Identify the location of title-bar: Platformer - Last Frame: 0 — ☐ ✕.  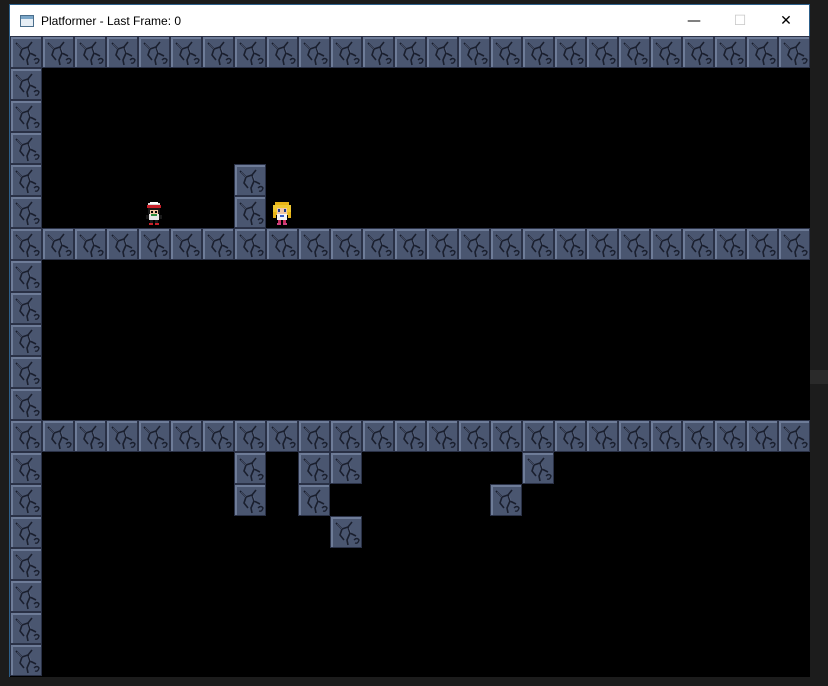
(409, 20).